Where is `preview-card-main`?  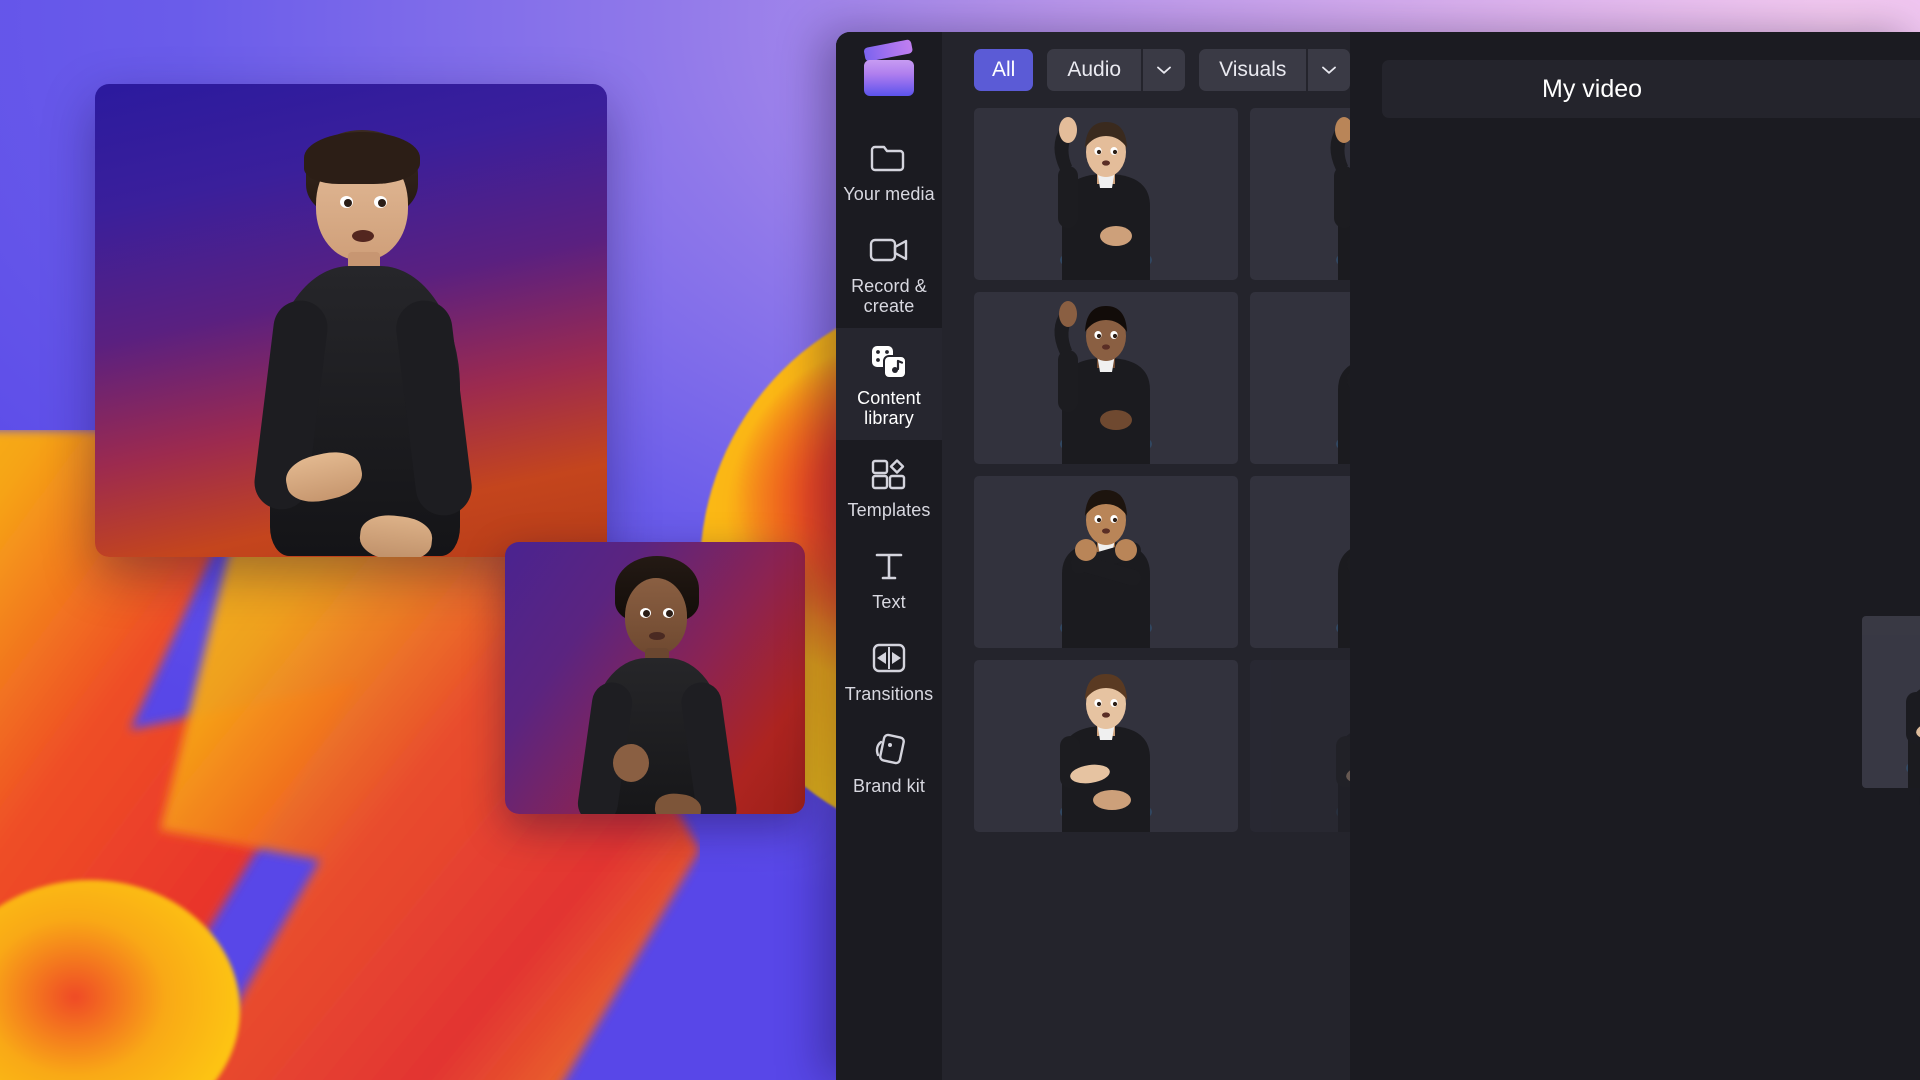
preview-card-main is located at coordinates (351, 320).